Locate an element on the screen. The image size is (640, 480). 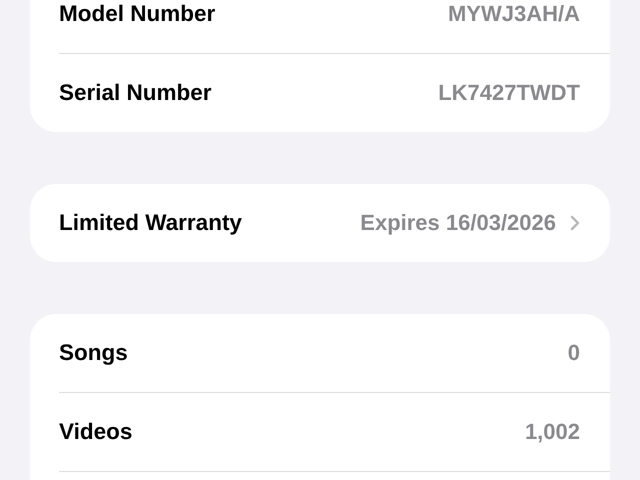
row-value: 0 is located at coordinates (574, 353).